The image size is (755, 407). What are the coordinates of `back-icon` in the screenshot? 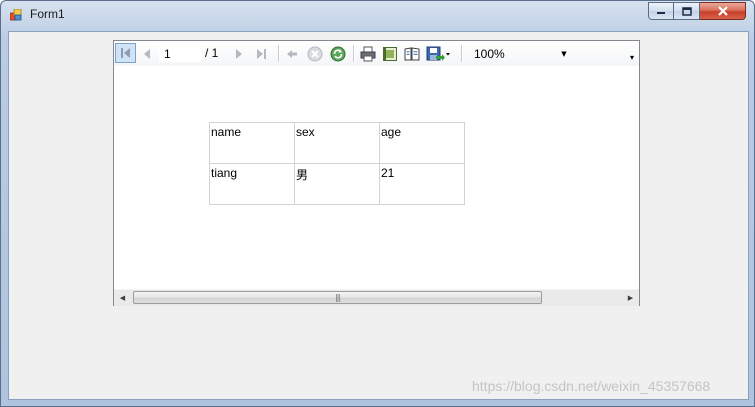 It's located at (292, 53).